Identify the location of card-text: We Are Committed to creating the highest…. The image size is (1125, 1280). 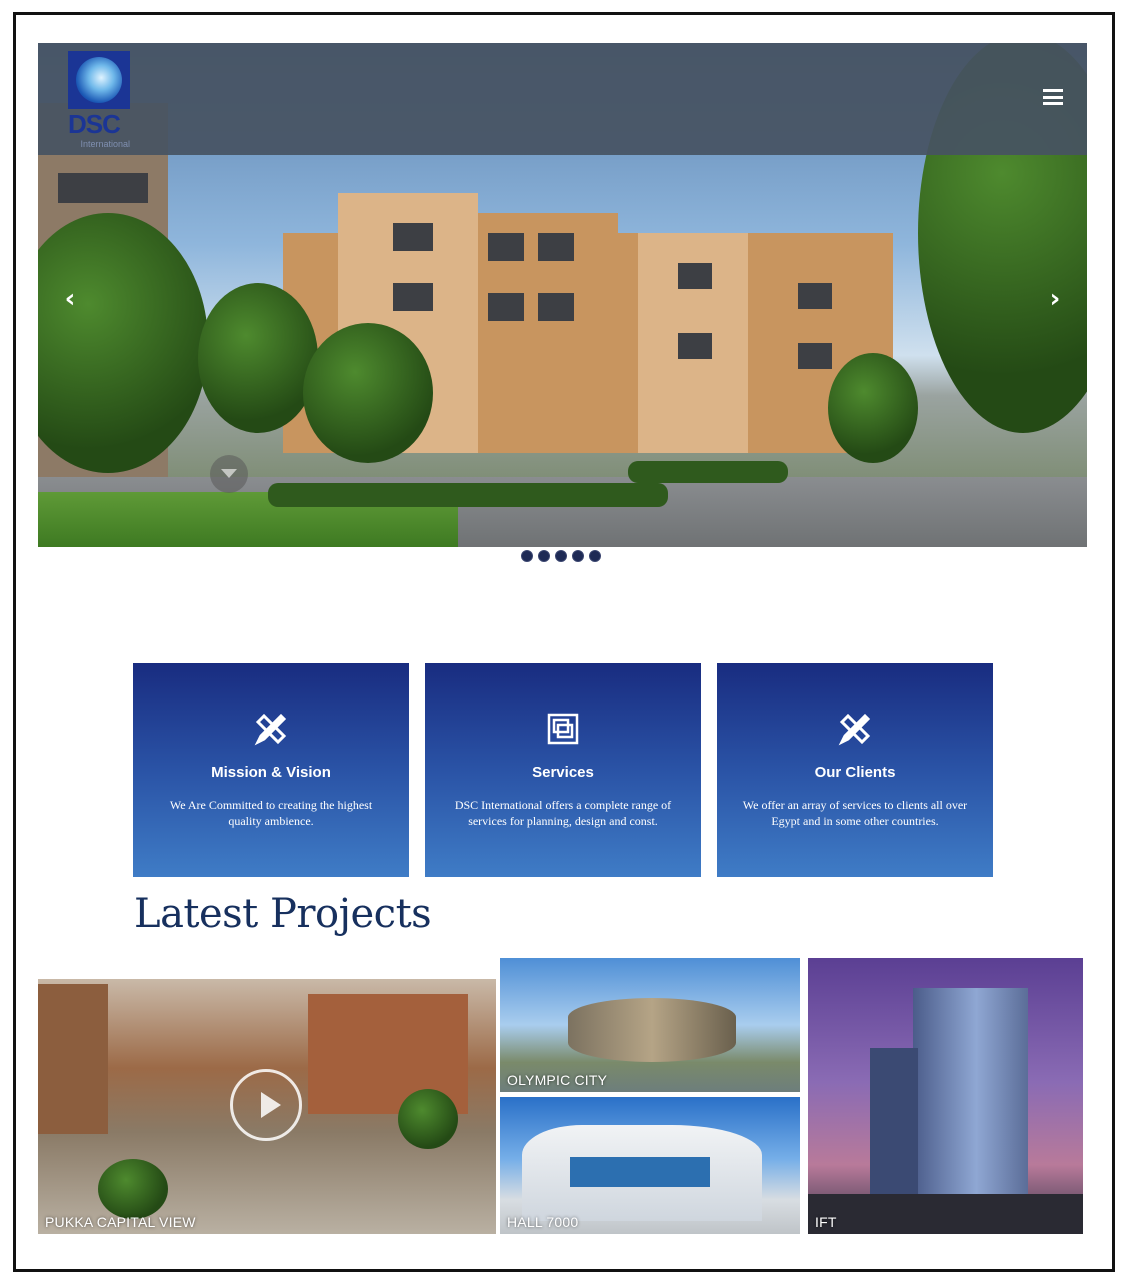
(271, 813).